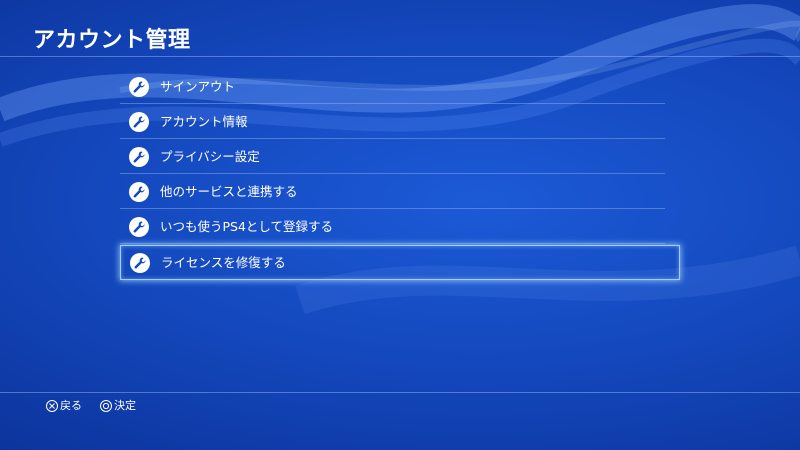 The image size is (800, 450). I want to click on menu-item-account-info: アカウント情報, so click(392, 122).